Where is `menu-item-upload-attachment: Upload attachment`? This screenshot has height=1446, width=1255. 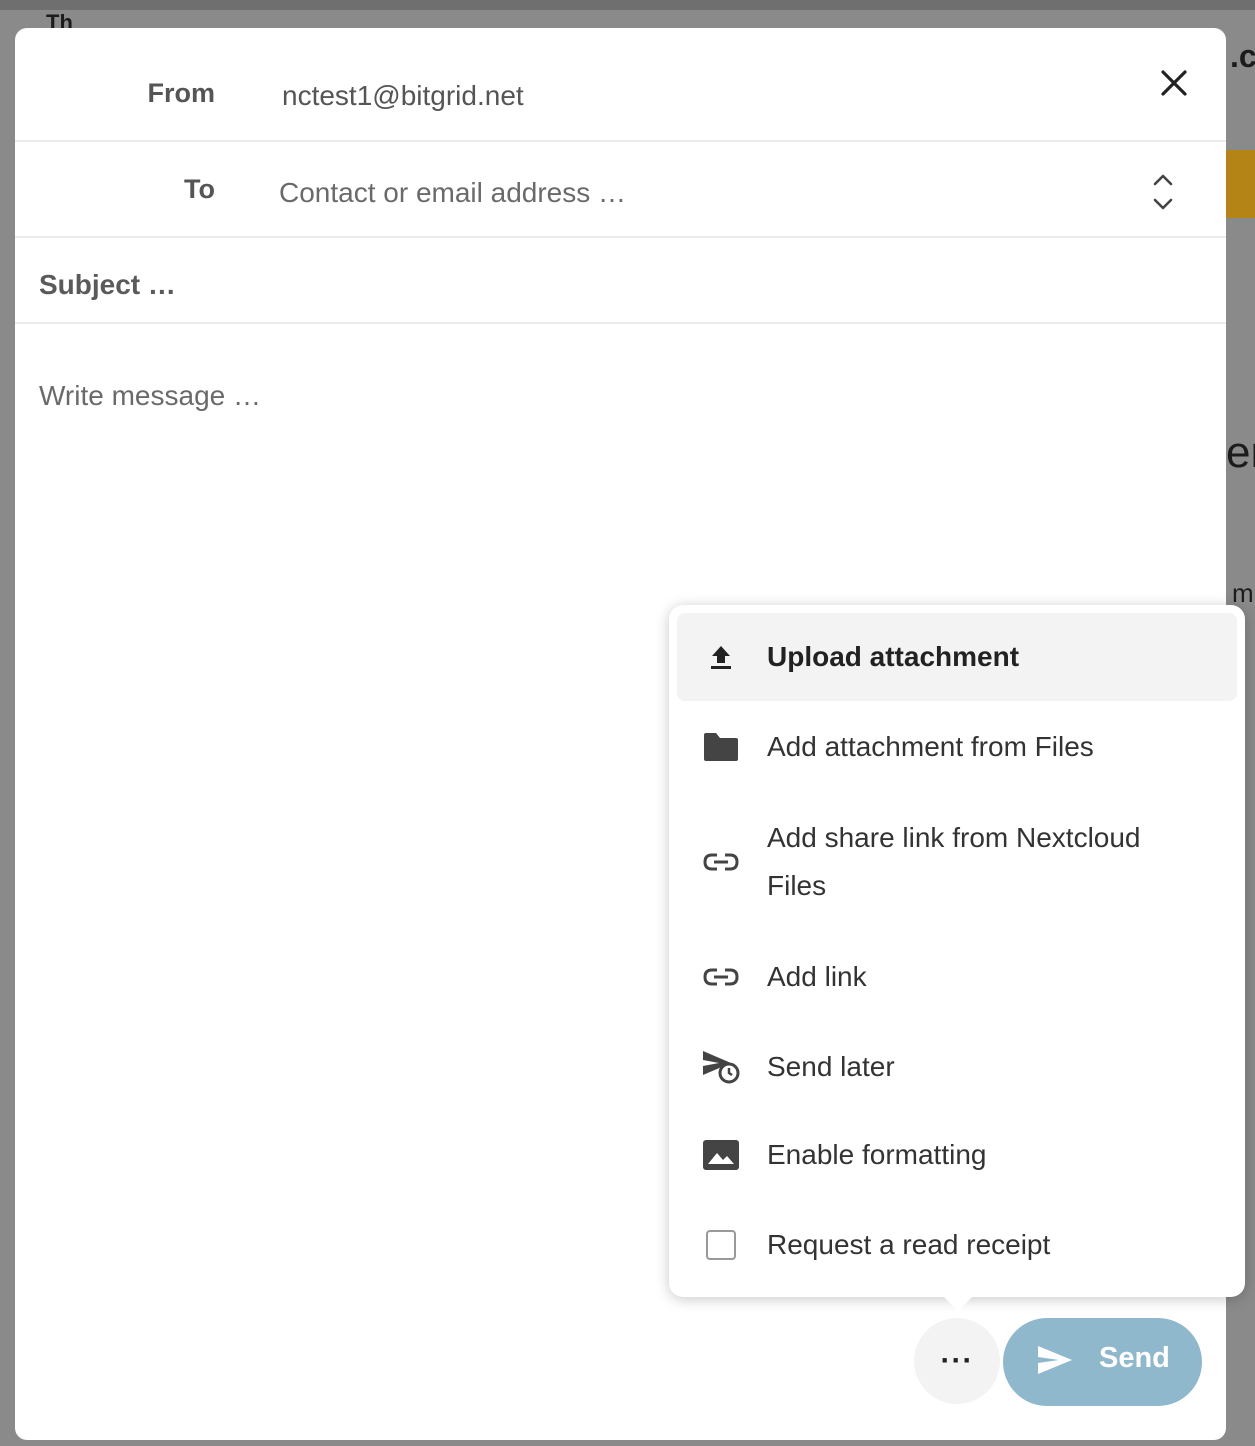 menu-item-upload-attachment: Upload attachment is located at coordinates (957, 657).